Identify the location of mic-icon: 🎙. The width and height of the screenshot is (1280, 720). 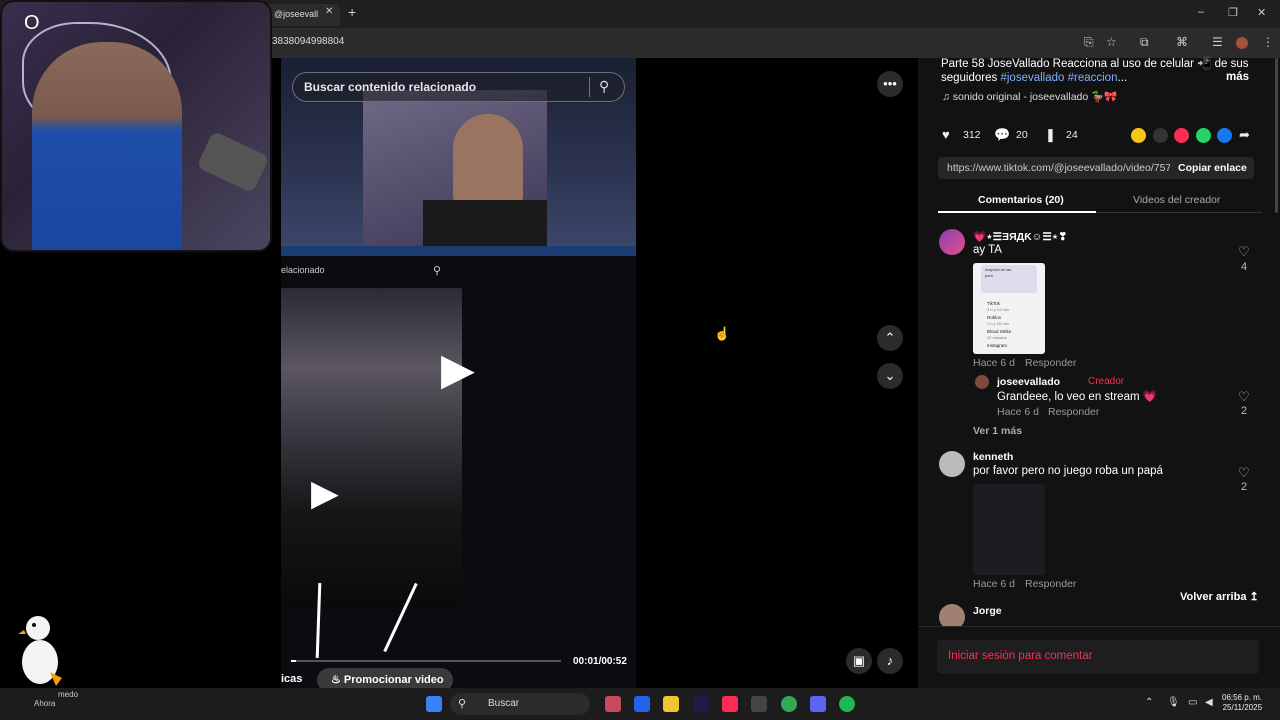
(1173, 702).